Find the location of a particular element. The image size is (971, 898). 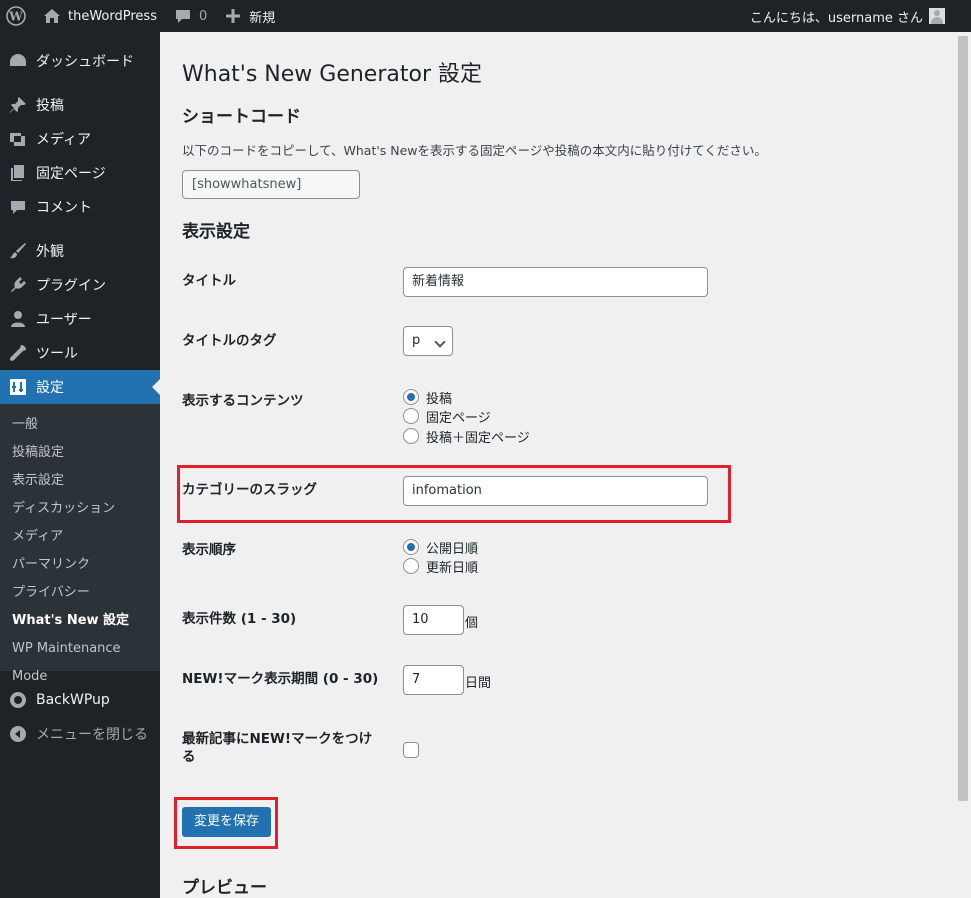

pin-icon is located at coordinates (18, 105).